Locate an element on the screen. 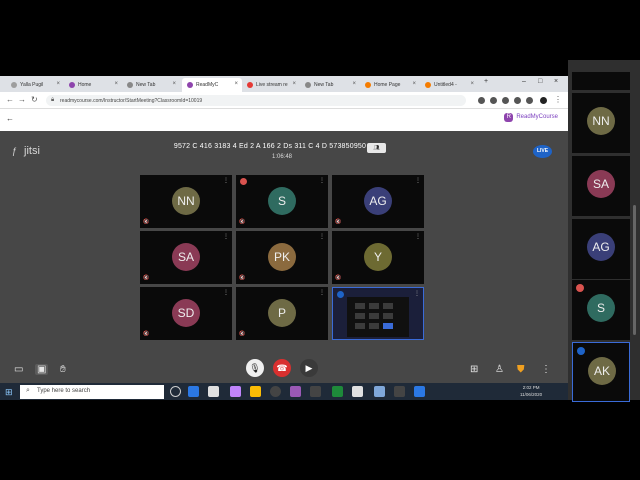 This screenshot has width=640, height=480. reload-icon: ↻ is located at coordinates (34, 99).